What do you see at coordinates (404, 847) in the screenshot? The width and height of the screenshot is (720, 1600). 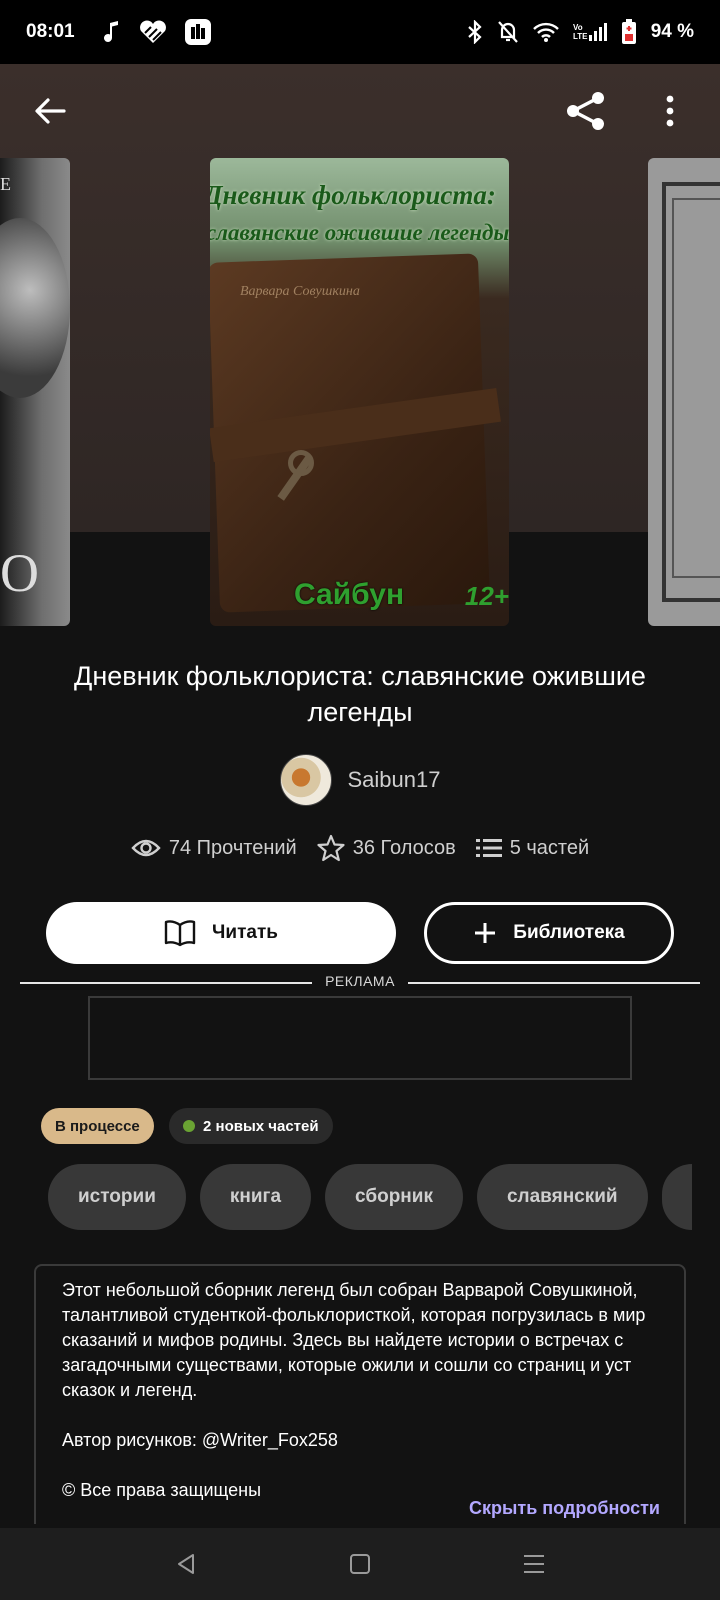 I see `votes-count: 36 Голосов` at bounding box center [404, 847].